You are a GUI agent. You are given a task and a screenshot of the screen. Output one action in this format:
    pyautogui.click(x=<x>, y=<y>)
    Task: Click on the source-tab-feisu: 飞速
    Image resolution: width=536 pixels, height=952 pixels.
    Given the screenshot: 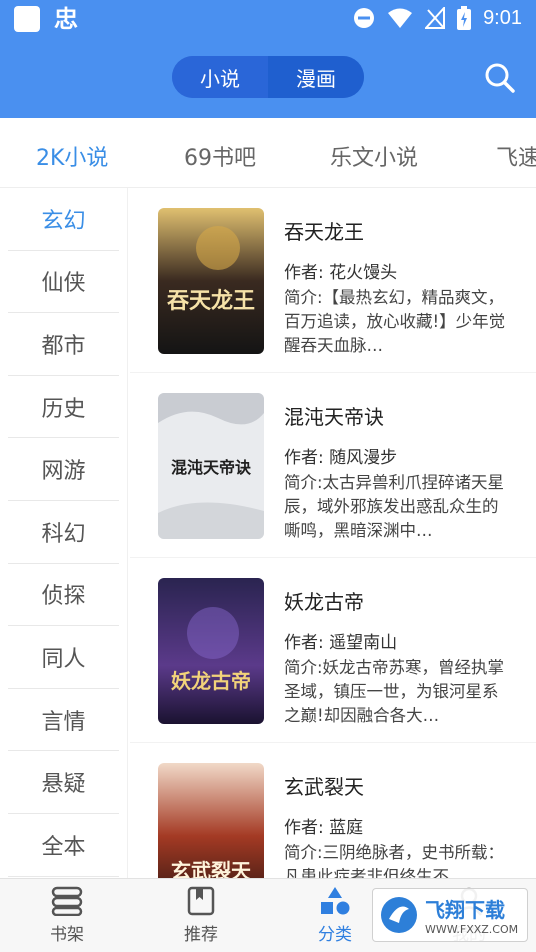 What is the action you would take?
    pyautogui.click(x=516, y=156)
    